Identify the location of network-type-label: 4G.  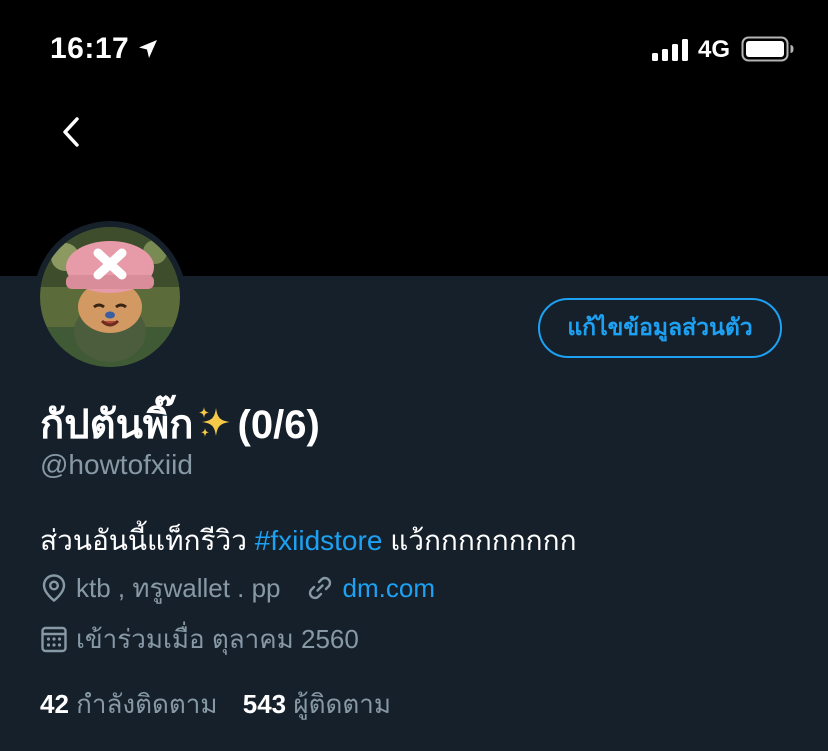
(714, 49).